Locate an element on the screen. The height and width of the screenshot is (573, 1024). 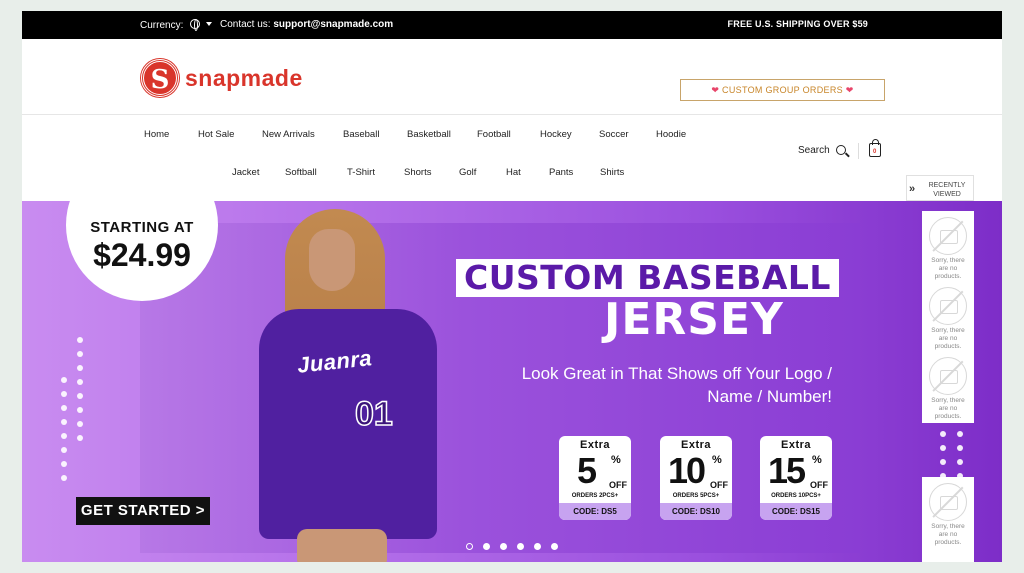
nav-soccer: Soccer is located at coordinates (614, 134).